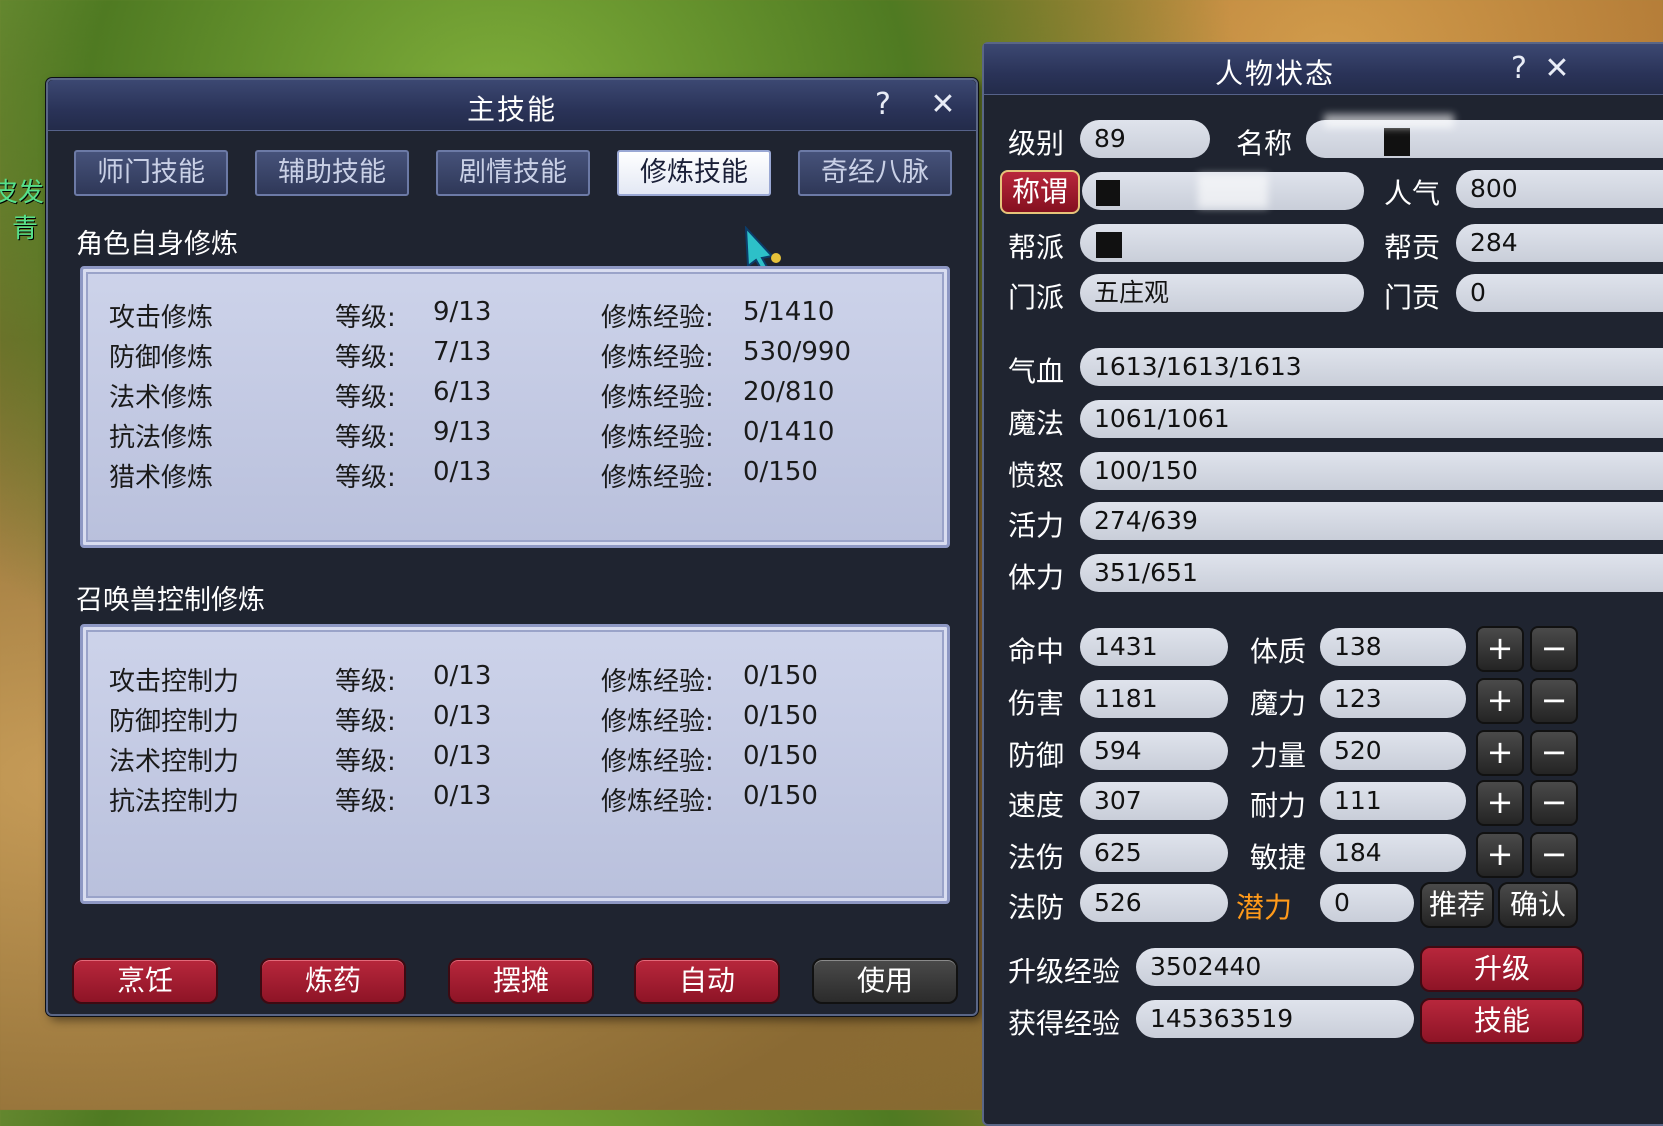  Describe the element at coordinates (1036, 371) in the screenshot. I see `hp-label: 气血` at that location.